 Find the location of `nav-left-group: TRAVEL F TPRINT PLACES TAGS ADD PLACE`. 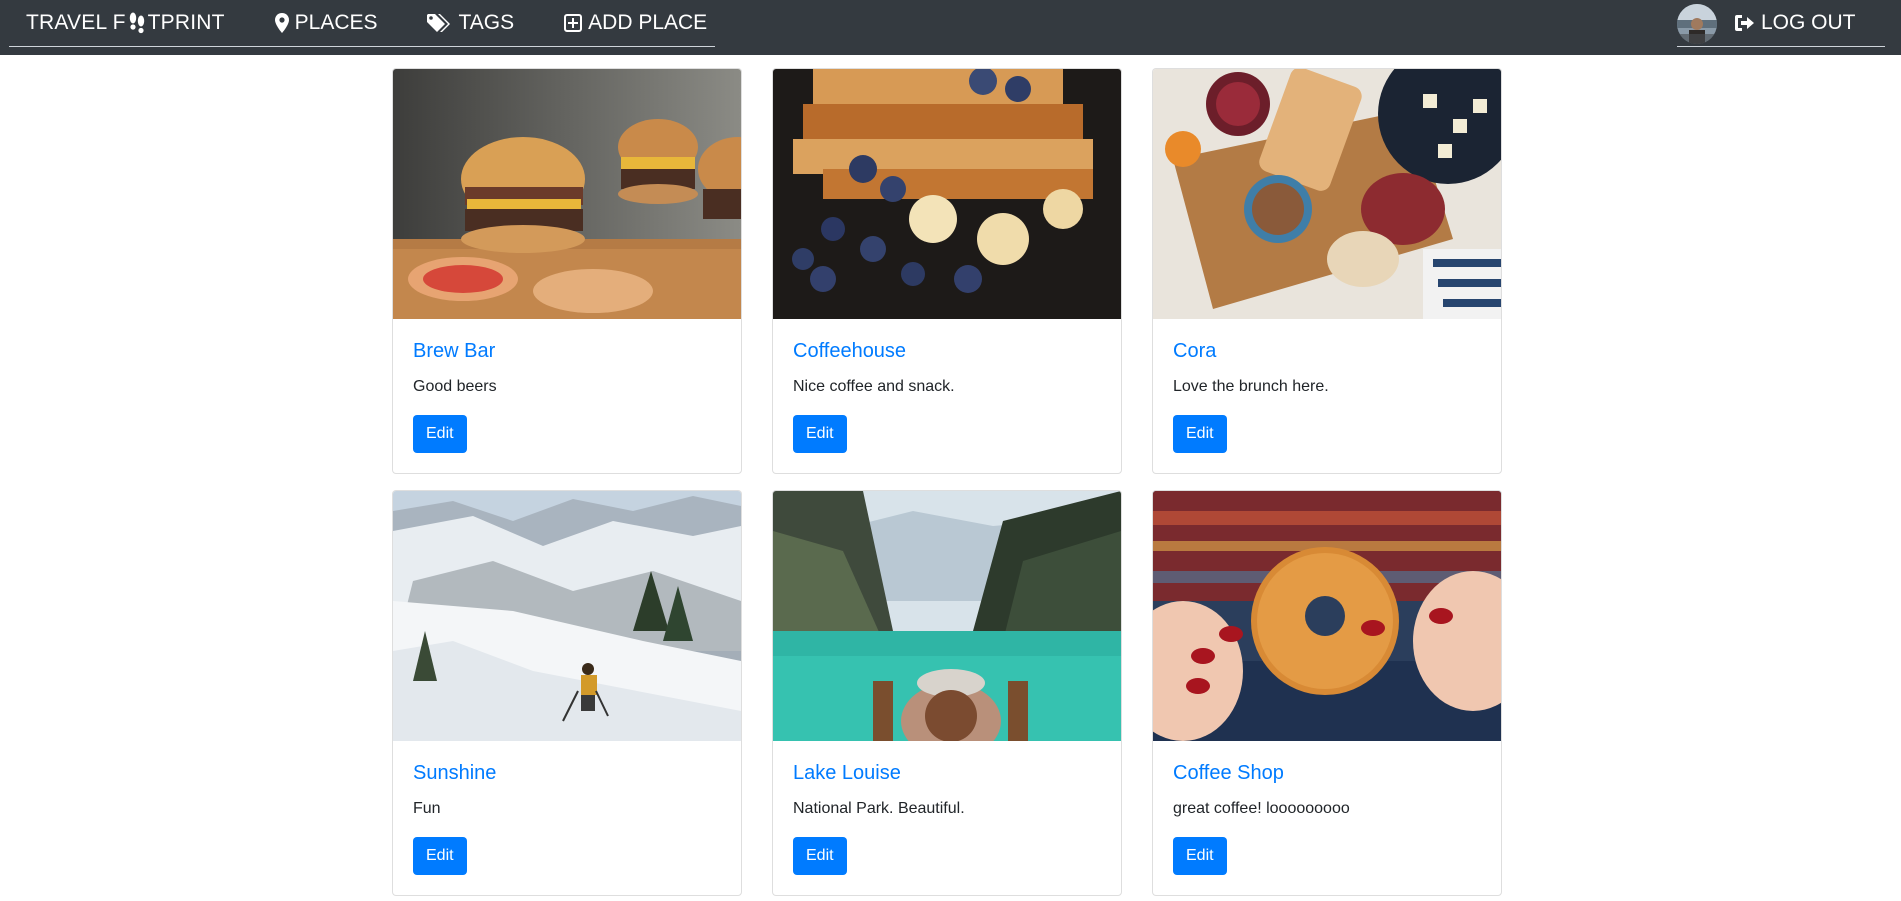

nav-left-group: TRAVEL F TPRINT PLACES TAGS ADD PLACE is located at coordinates (362, 23).